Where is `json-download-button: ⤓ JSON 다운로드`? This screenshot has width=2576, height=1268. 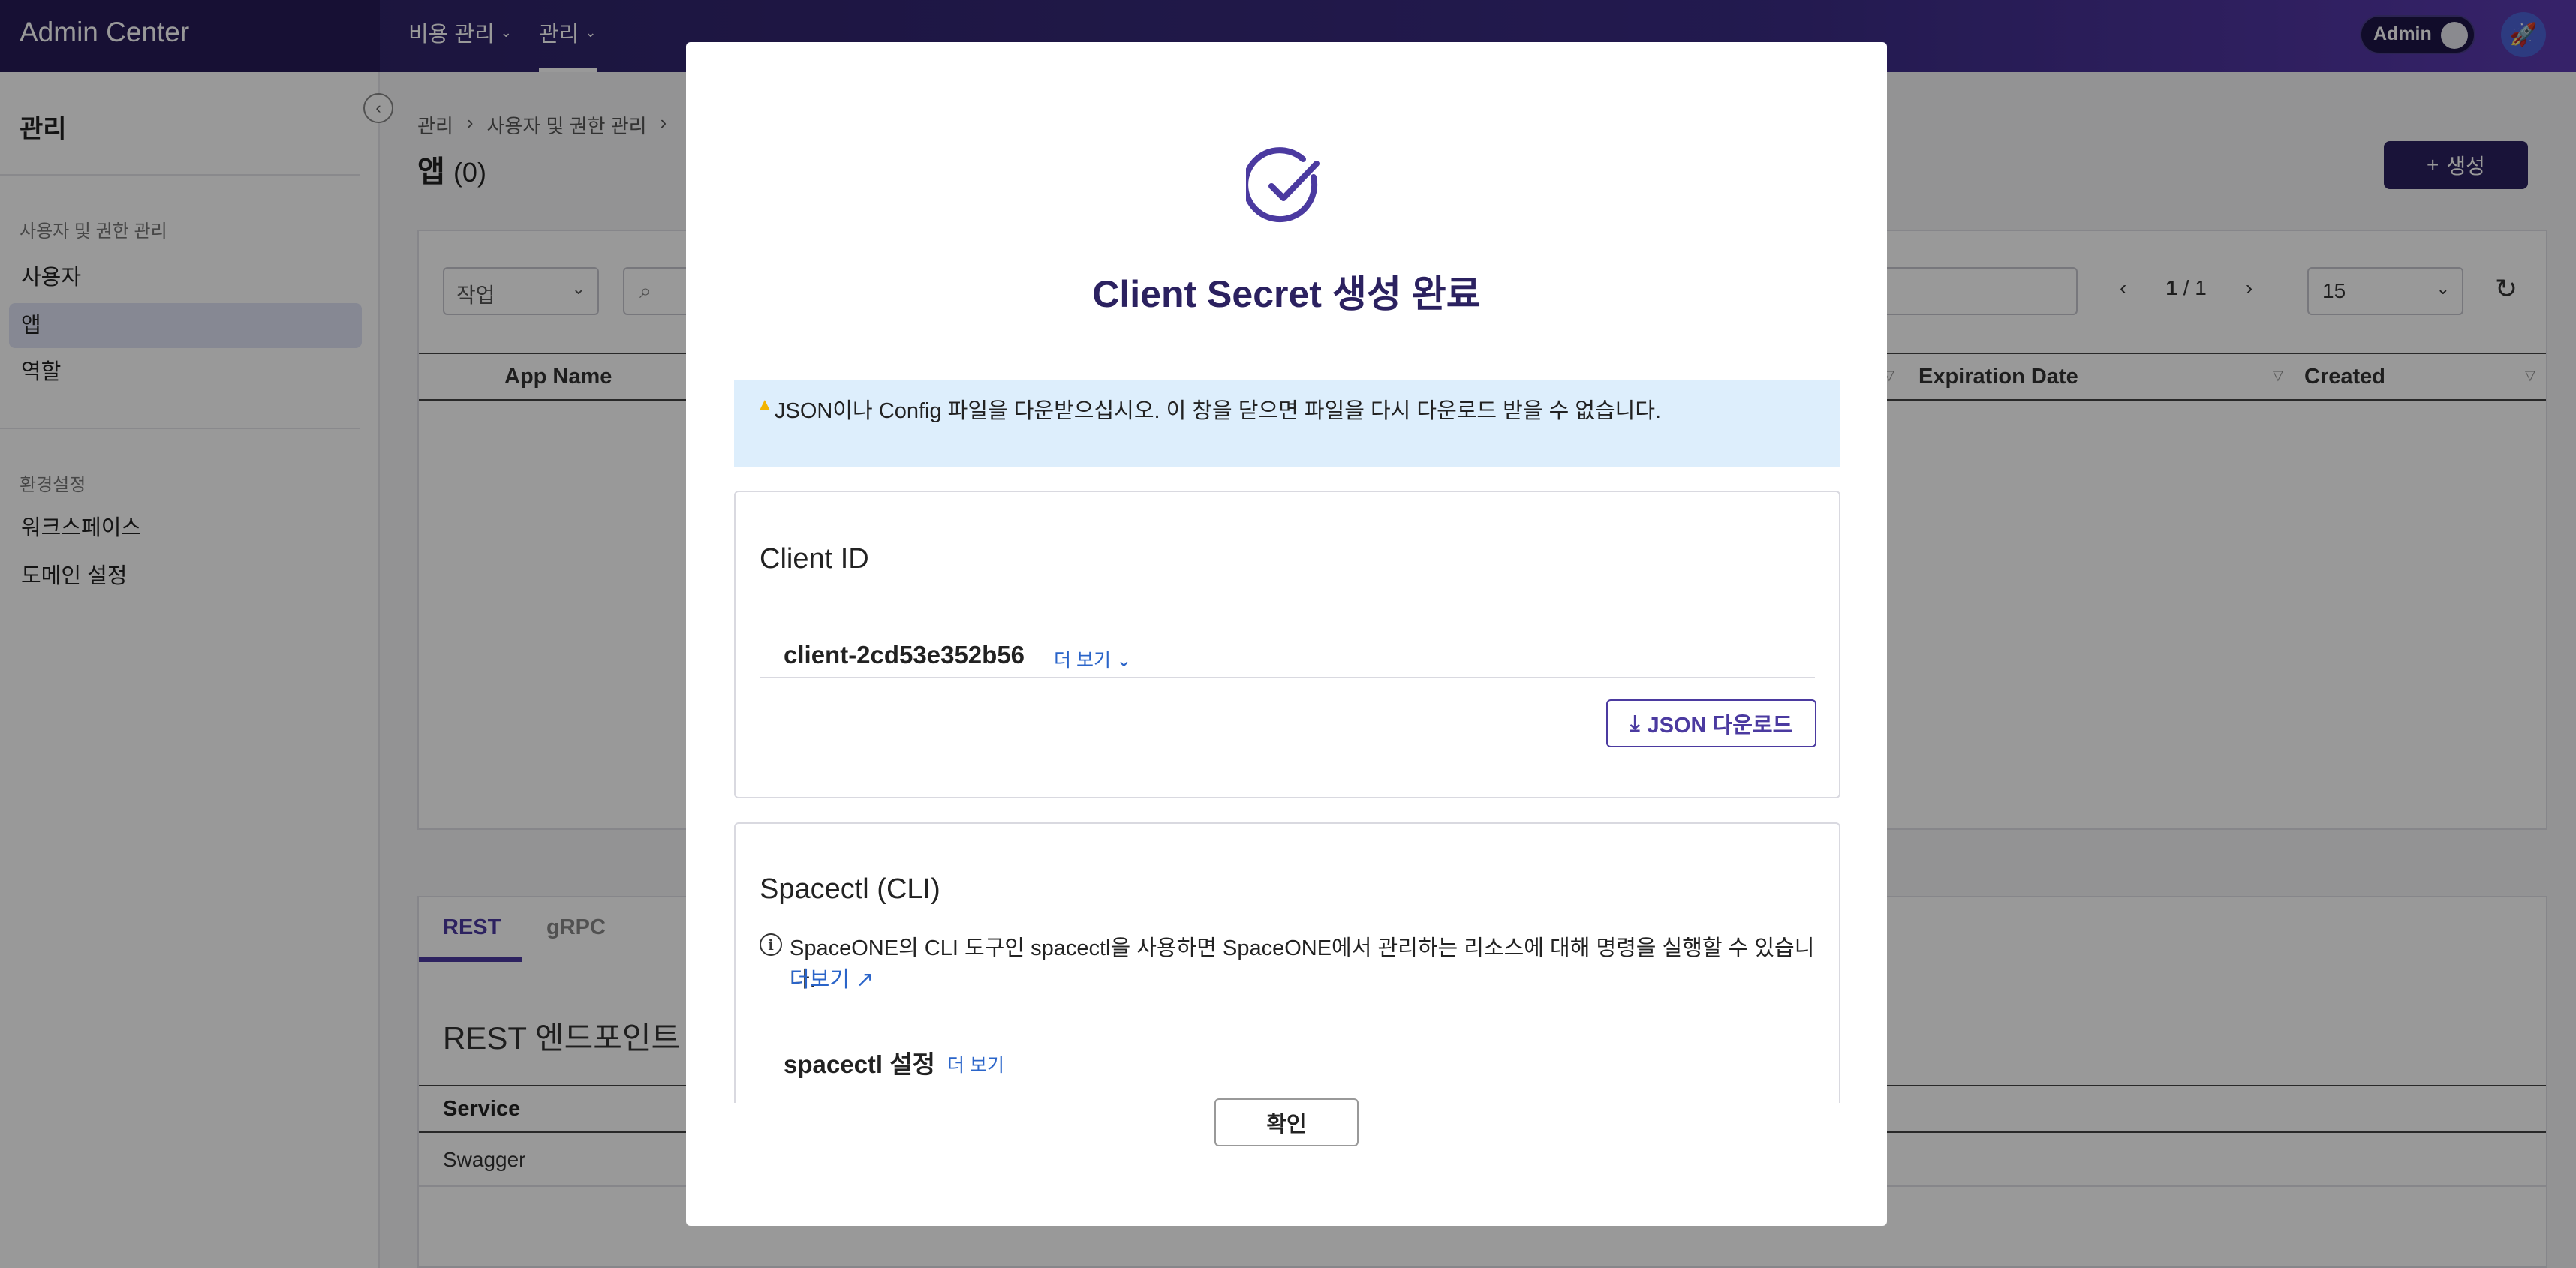
json-download-button: ⤓ JSON 다운로드 is located at coordinates (1711, 723).